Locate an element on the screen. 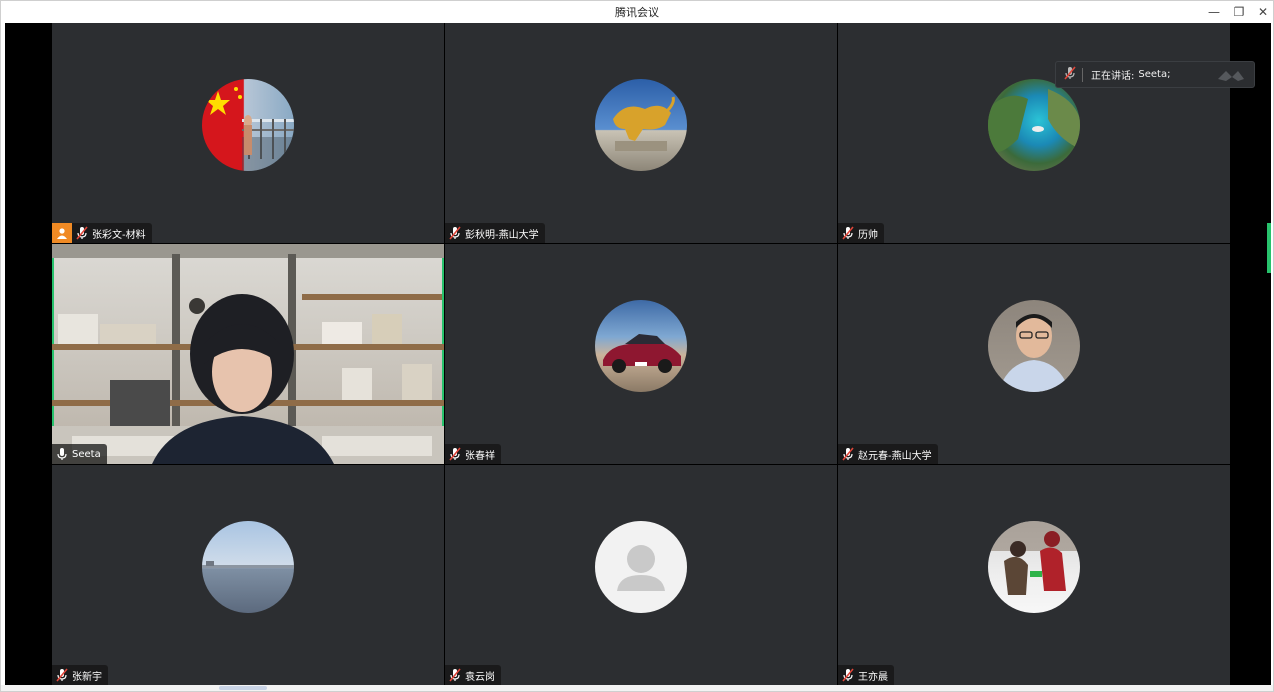 Image resolution: width=1274 pixels, height=692 pixels. participant-tile: 张彩文-材料 is located at coordinates (248, 133).